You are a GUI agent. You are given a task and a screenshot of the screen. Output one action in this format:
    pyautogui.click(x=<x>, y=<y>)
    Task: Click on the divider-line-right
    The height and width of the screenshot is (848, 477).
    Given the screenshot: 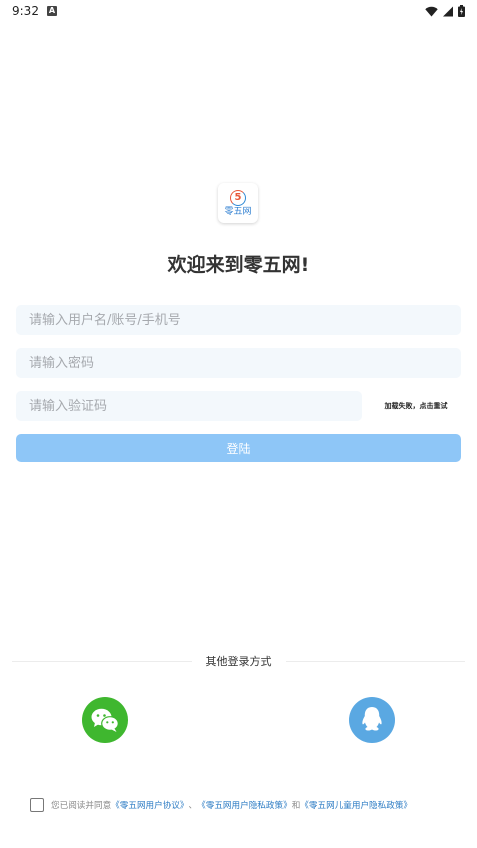 What is the action you would take?
    pyautogui.click(x=375, y=661)
    